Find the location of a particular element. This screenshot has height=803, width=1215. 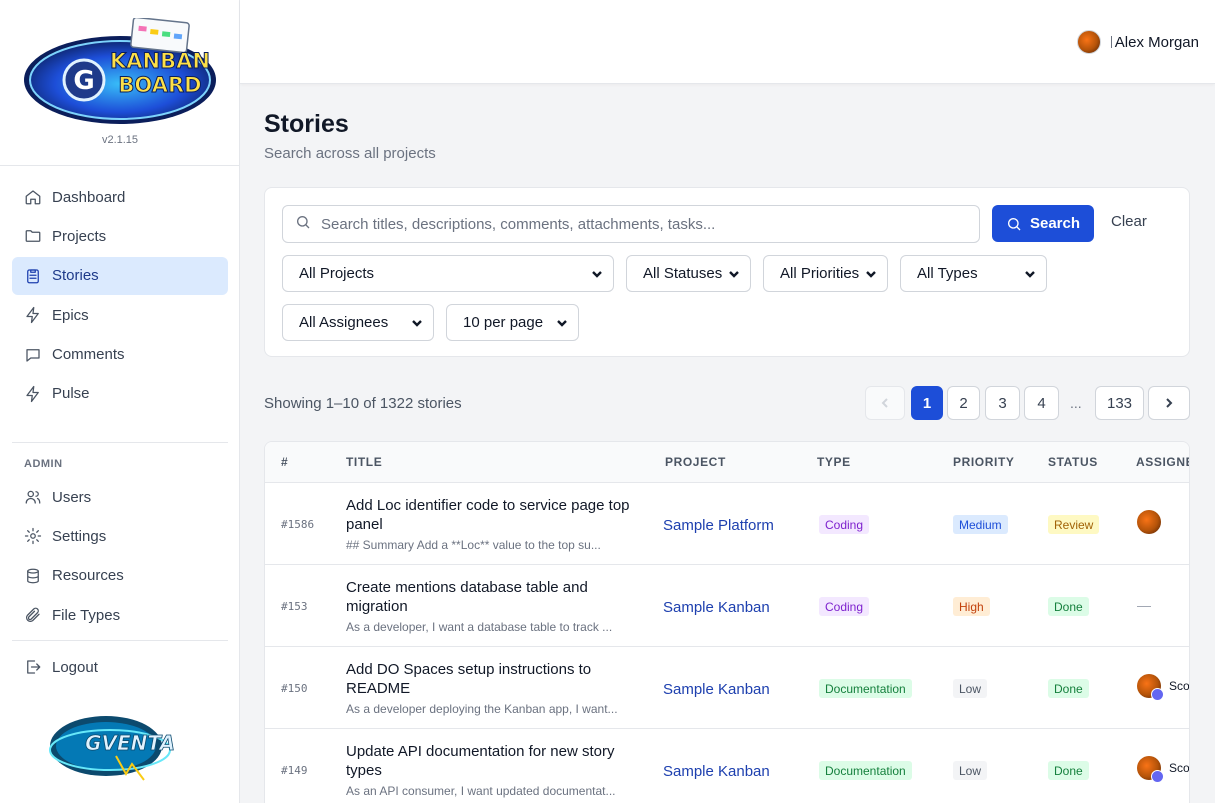

priority-select: All Priorities is located at coordinates (825, 273).